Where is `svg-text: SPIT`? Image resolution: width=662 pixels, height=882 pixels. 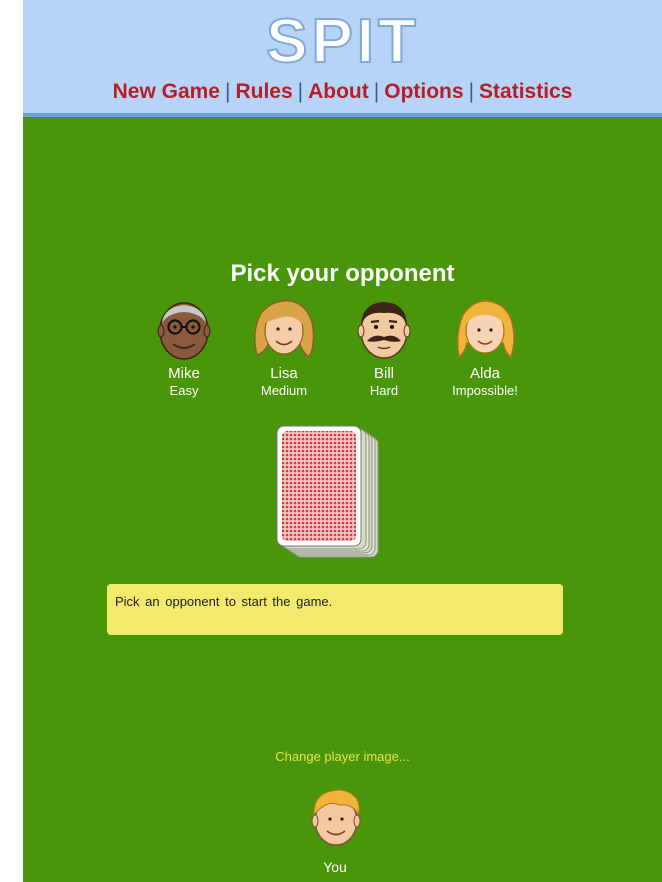
svg-text: SPIT is located at coordinates (343, 40).